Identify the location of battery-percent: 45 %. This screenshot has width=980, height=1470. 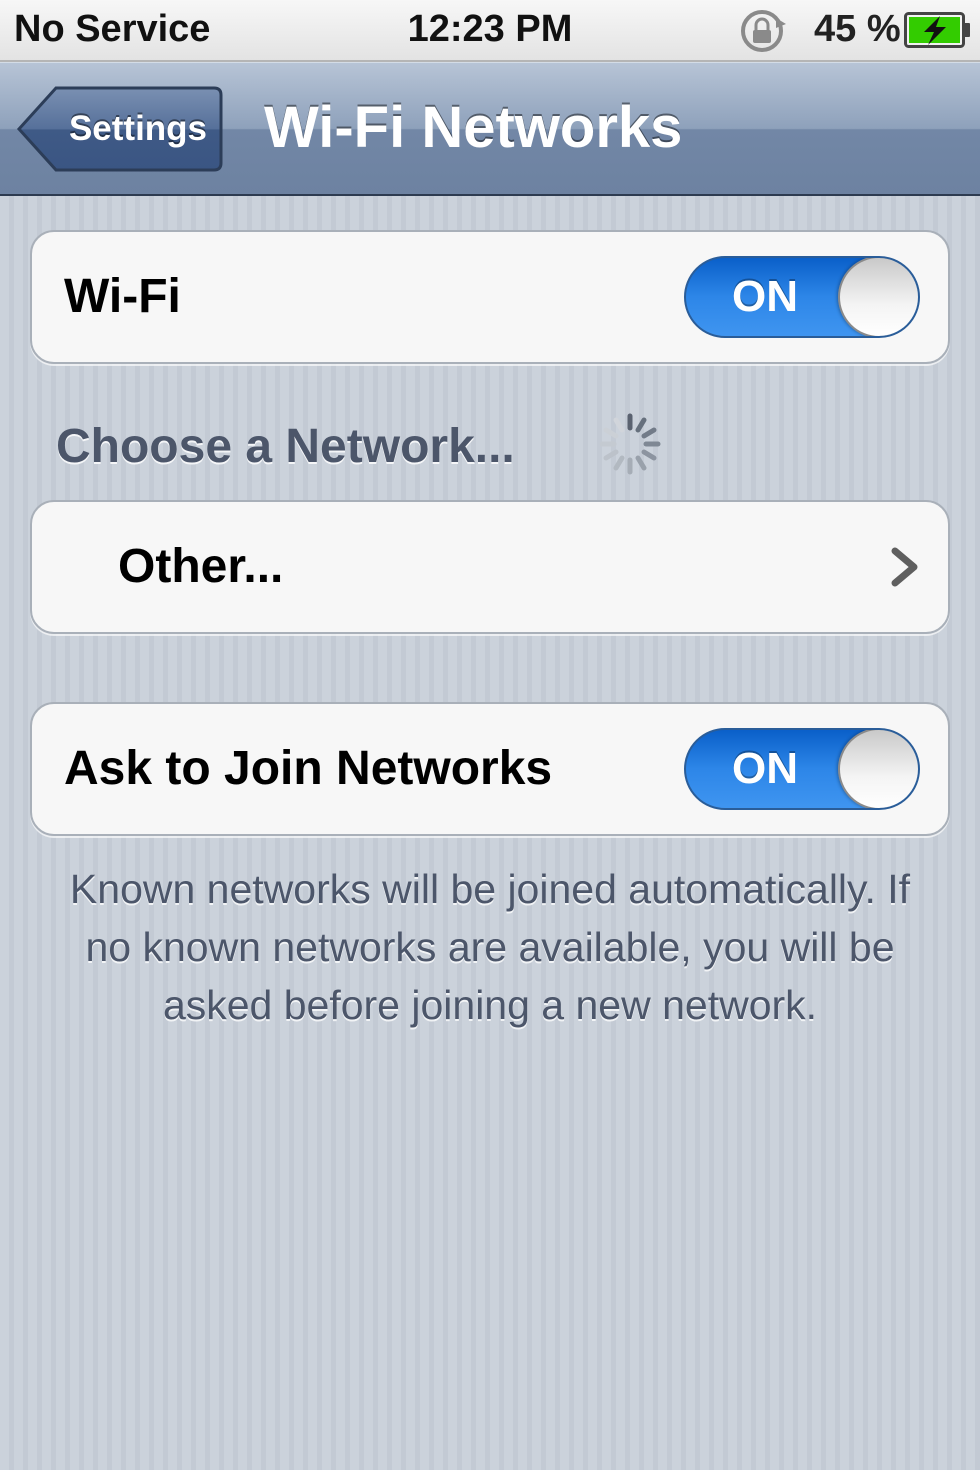
(857, 29).